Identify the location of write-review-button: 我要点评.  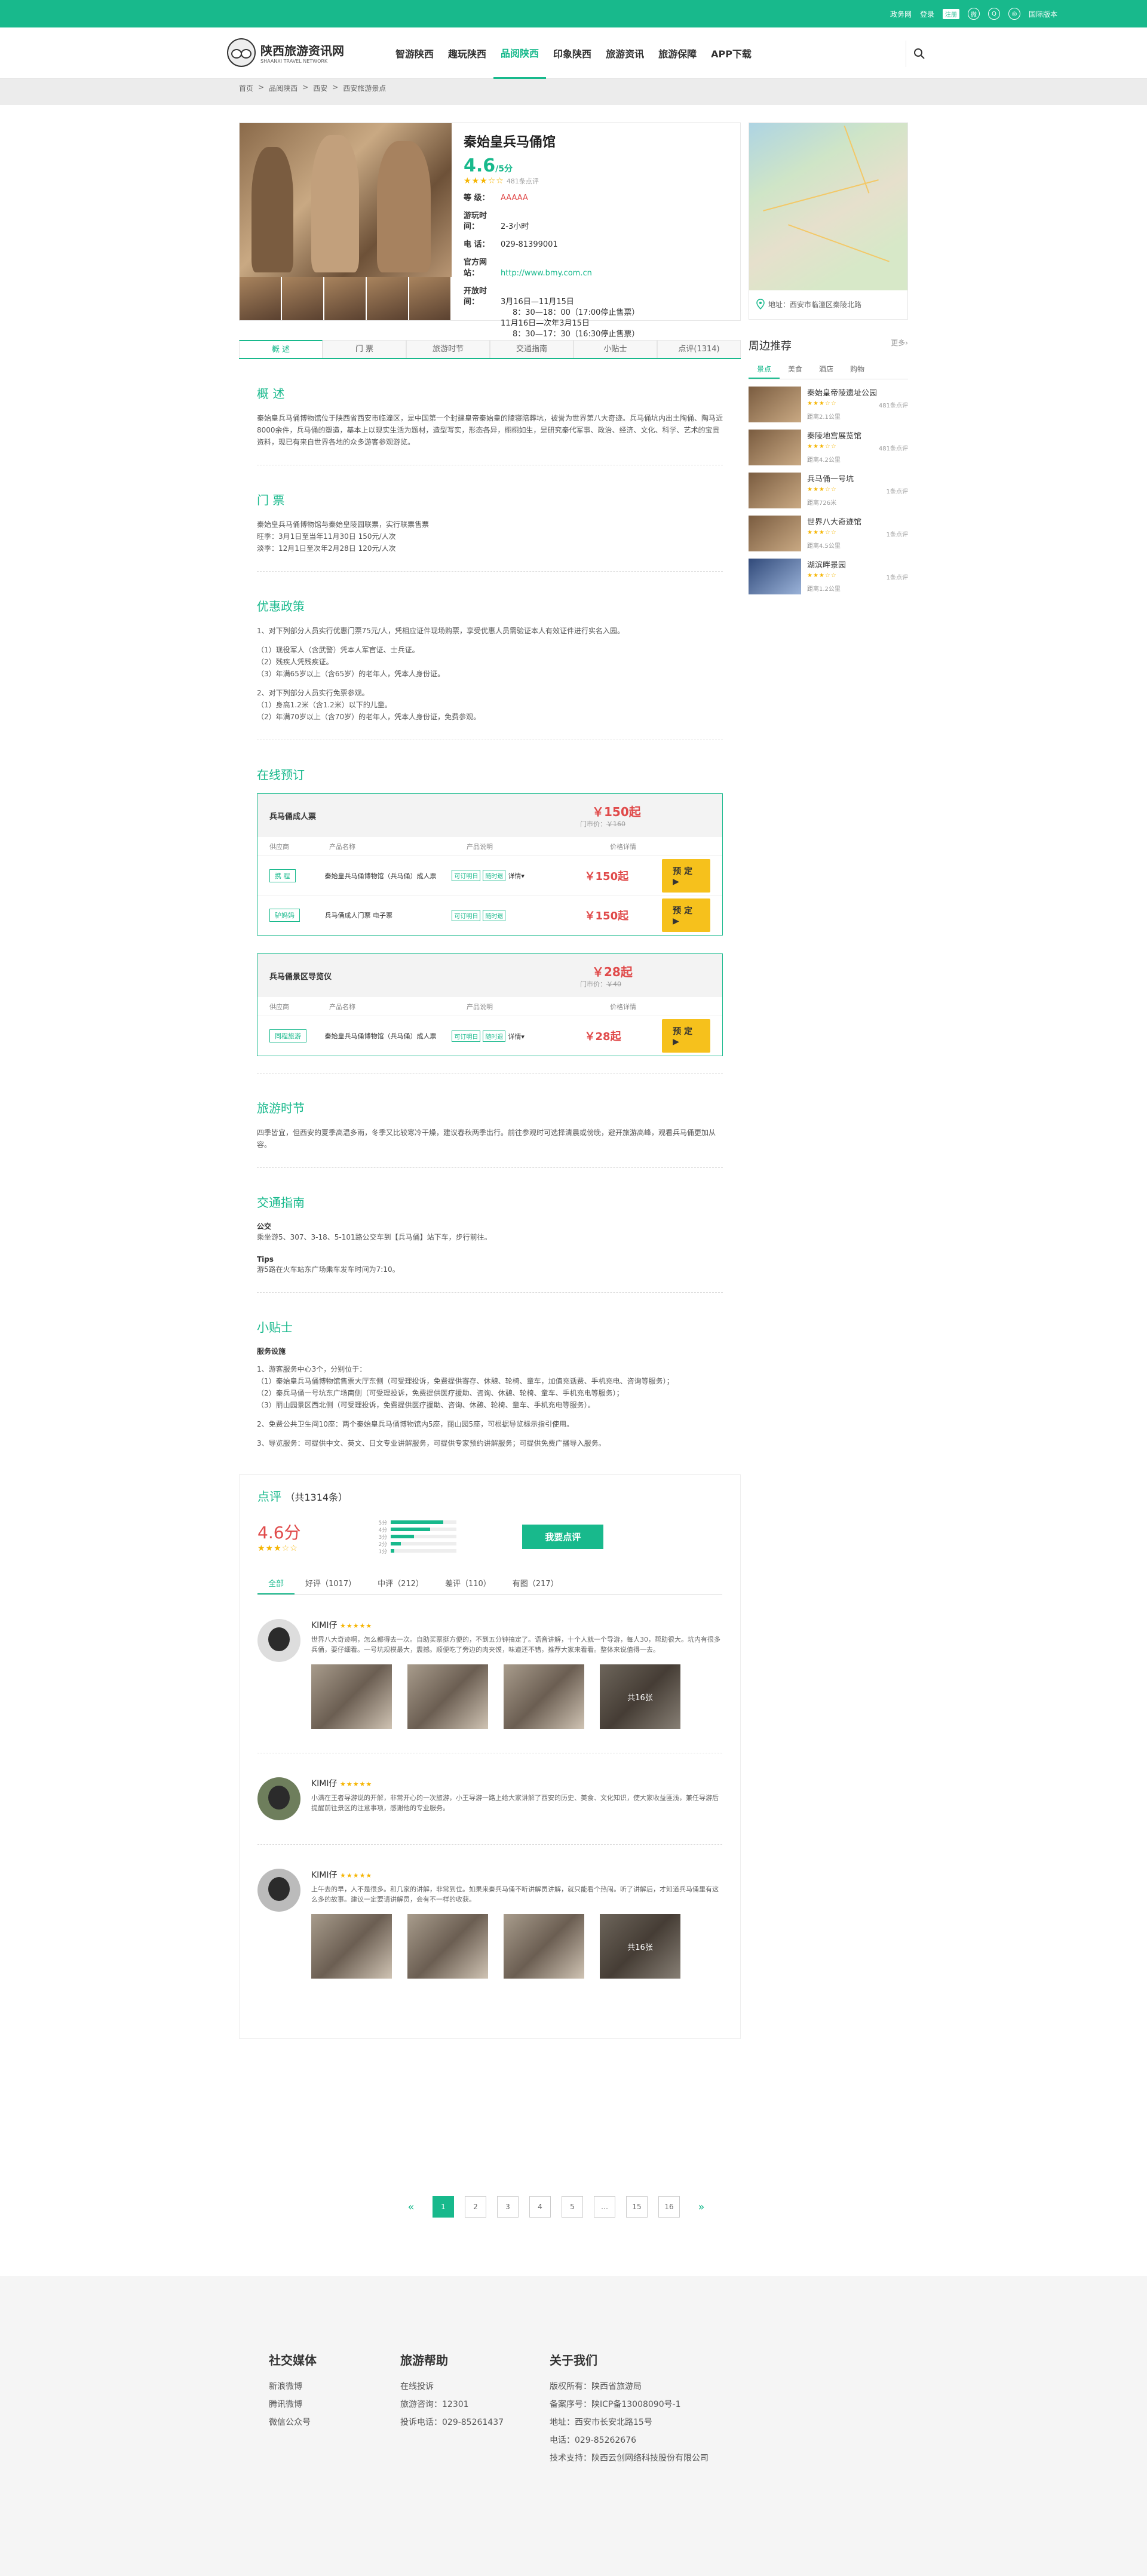
(563, 1536).